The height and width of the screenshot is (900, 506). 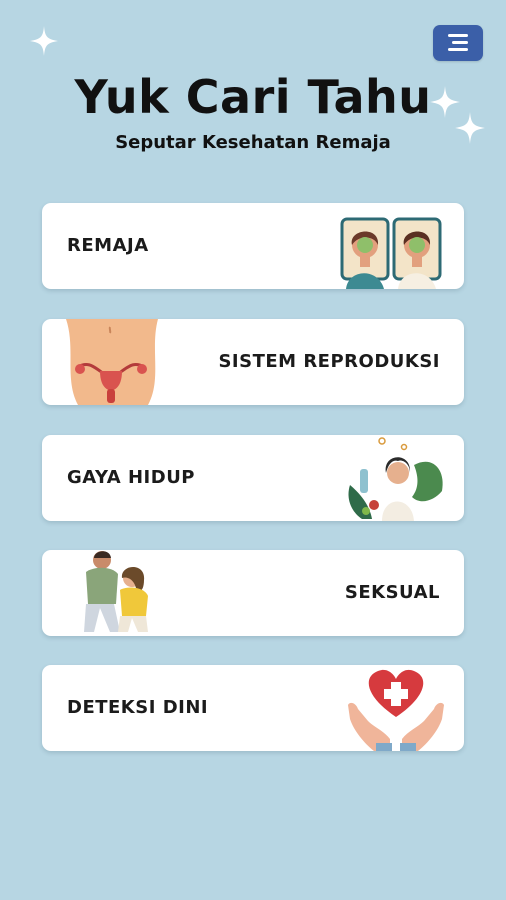 I want to click on card-sistem-reproduksi: SISTEM REPRODUKSI, so click(x=253, y=362).